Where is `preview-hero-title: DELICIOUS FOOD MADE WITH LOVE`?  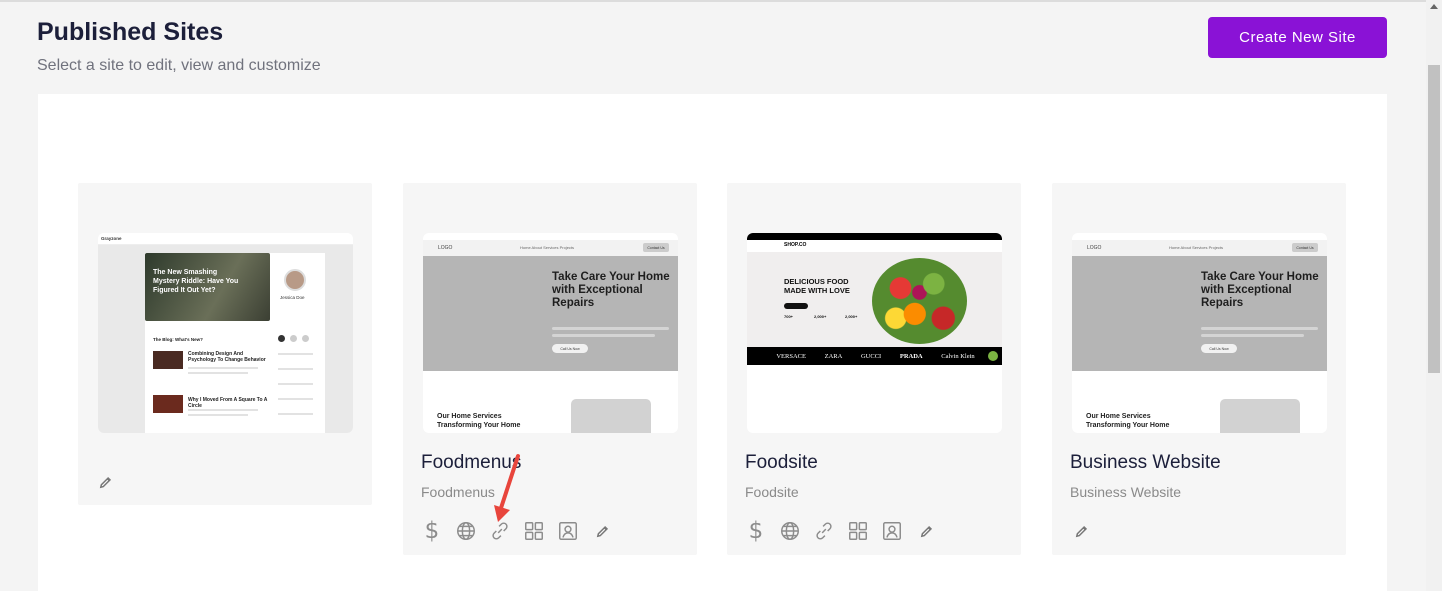 preview-hero-title: DELICIOUS FOOD MADE WITH LOVE is located at coordinates (817, 286).